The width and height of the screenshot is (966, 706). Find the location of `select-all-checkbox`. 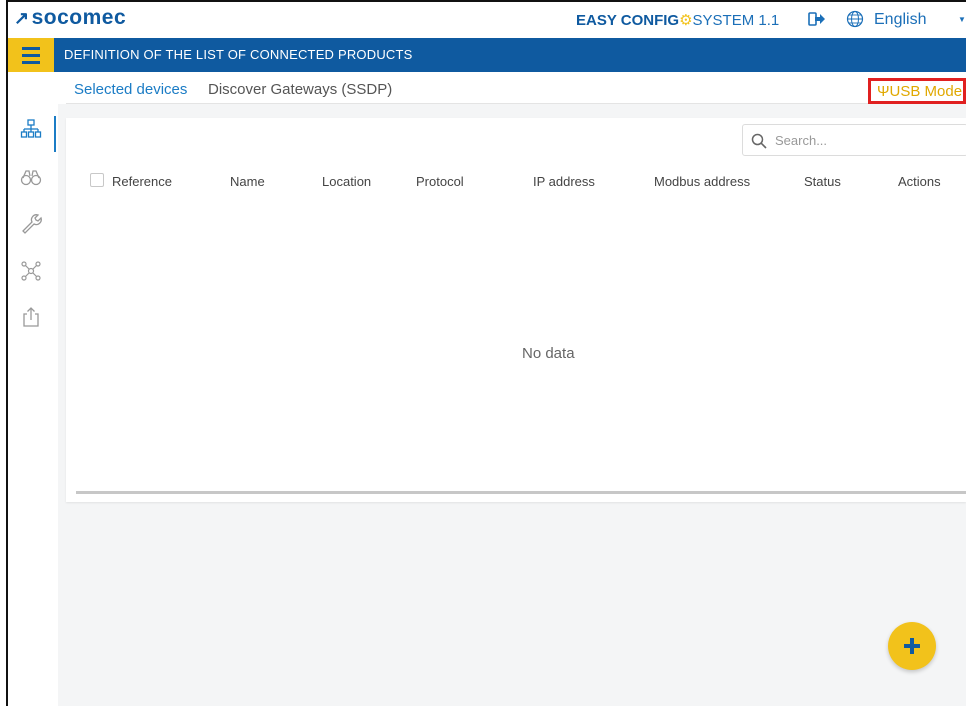

select-all-checkbox is located at coordinates (97, 180).